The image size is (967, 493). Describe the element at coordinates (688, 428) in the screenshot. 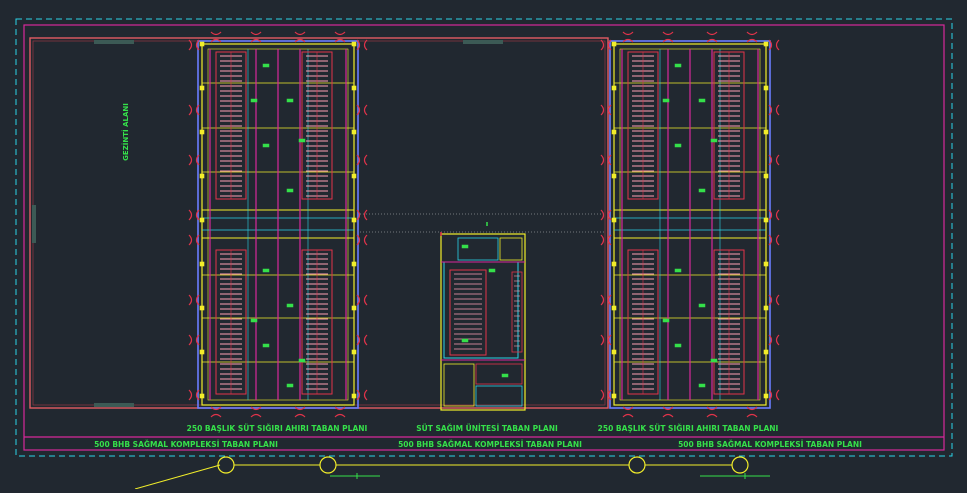

I see `barn-right-caption: 250 BAŞLIK SÜT SIĞIRI AHIRI TABAN PLANI` at that location.